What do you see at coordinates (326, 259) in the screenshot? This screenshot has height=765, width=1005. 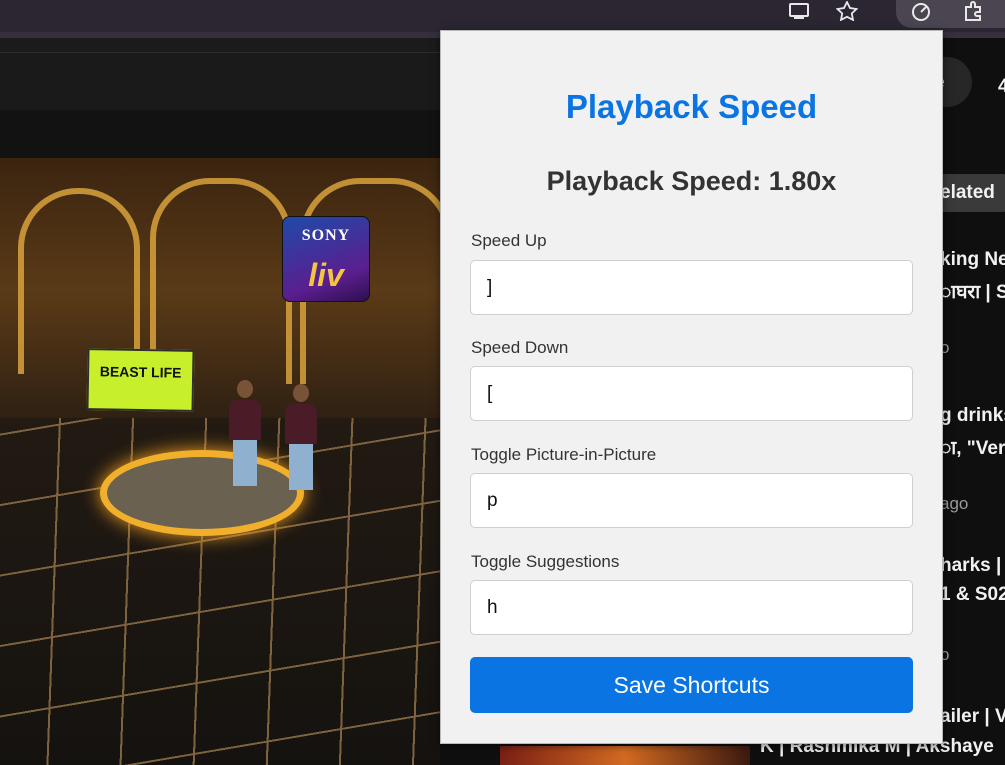 I see `sony-liv-logo: SONY liv` at bounding box center [326, 259].